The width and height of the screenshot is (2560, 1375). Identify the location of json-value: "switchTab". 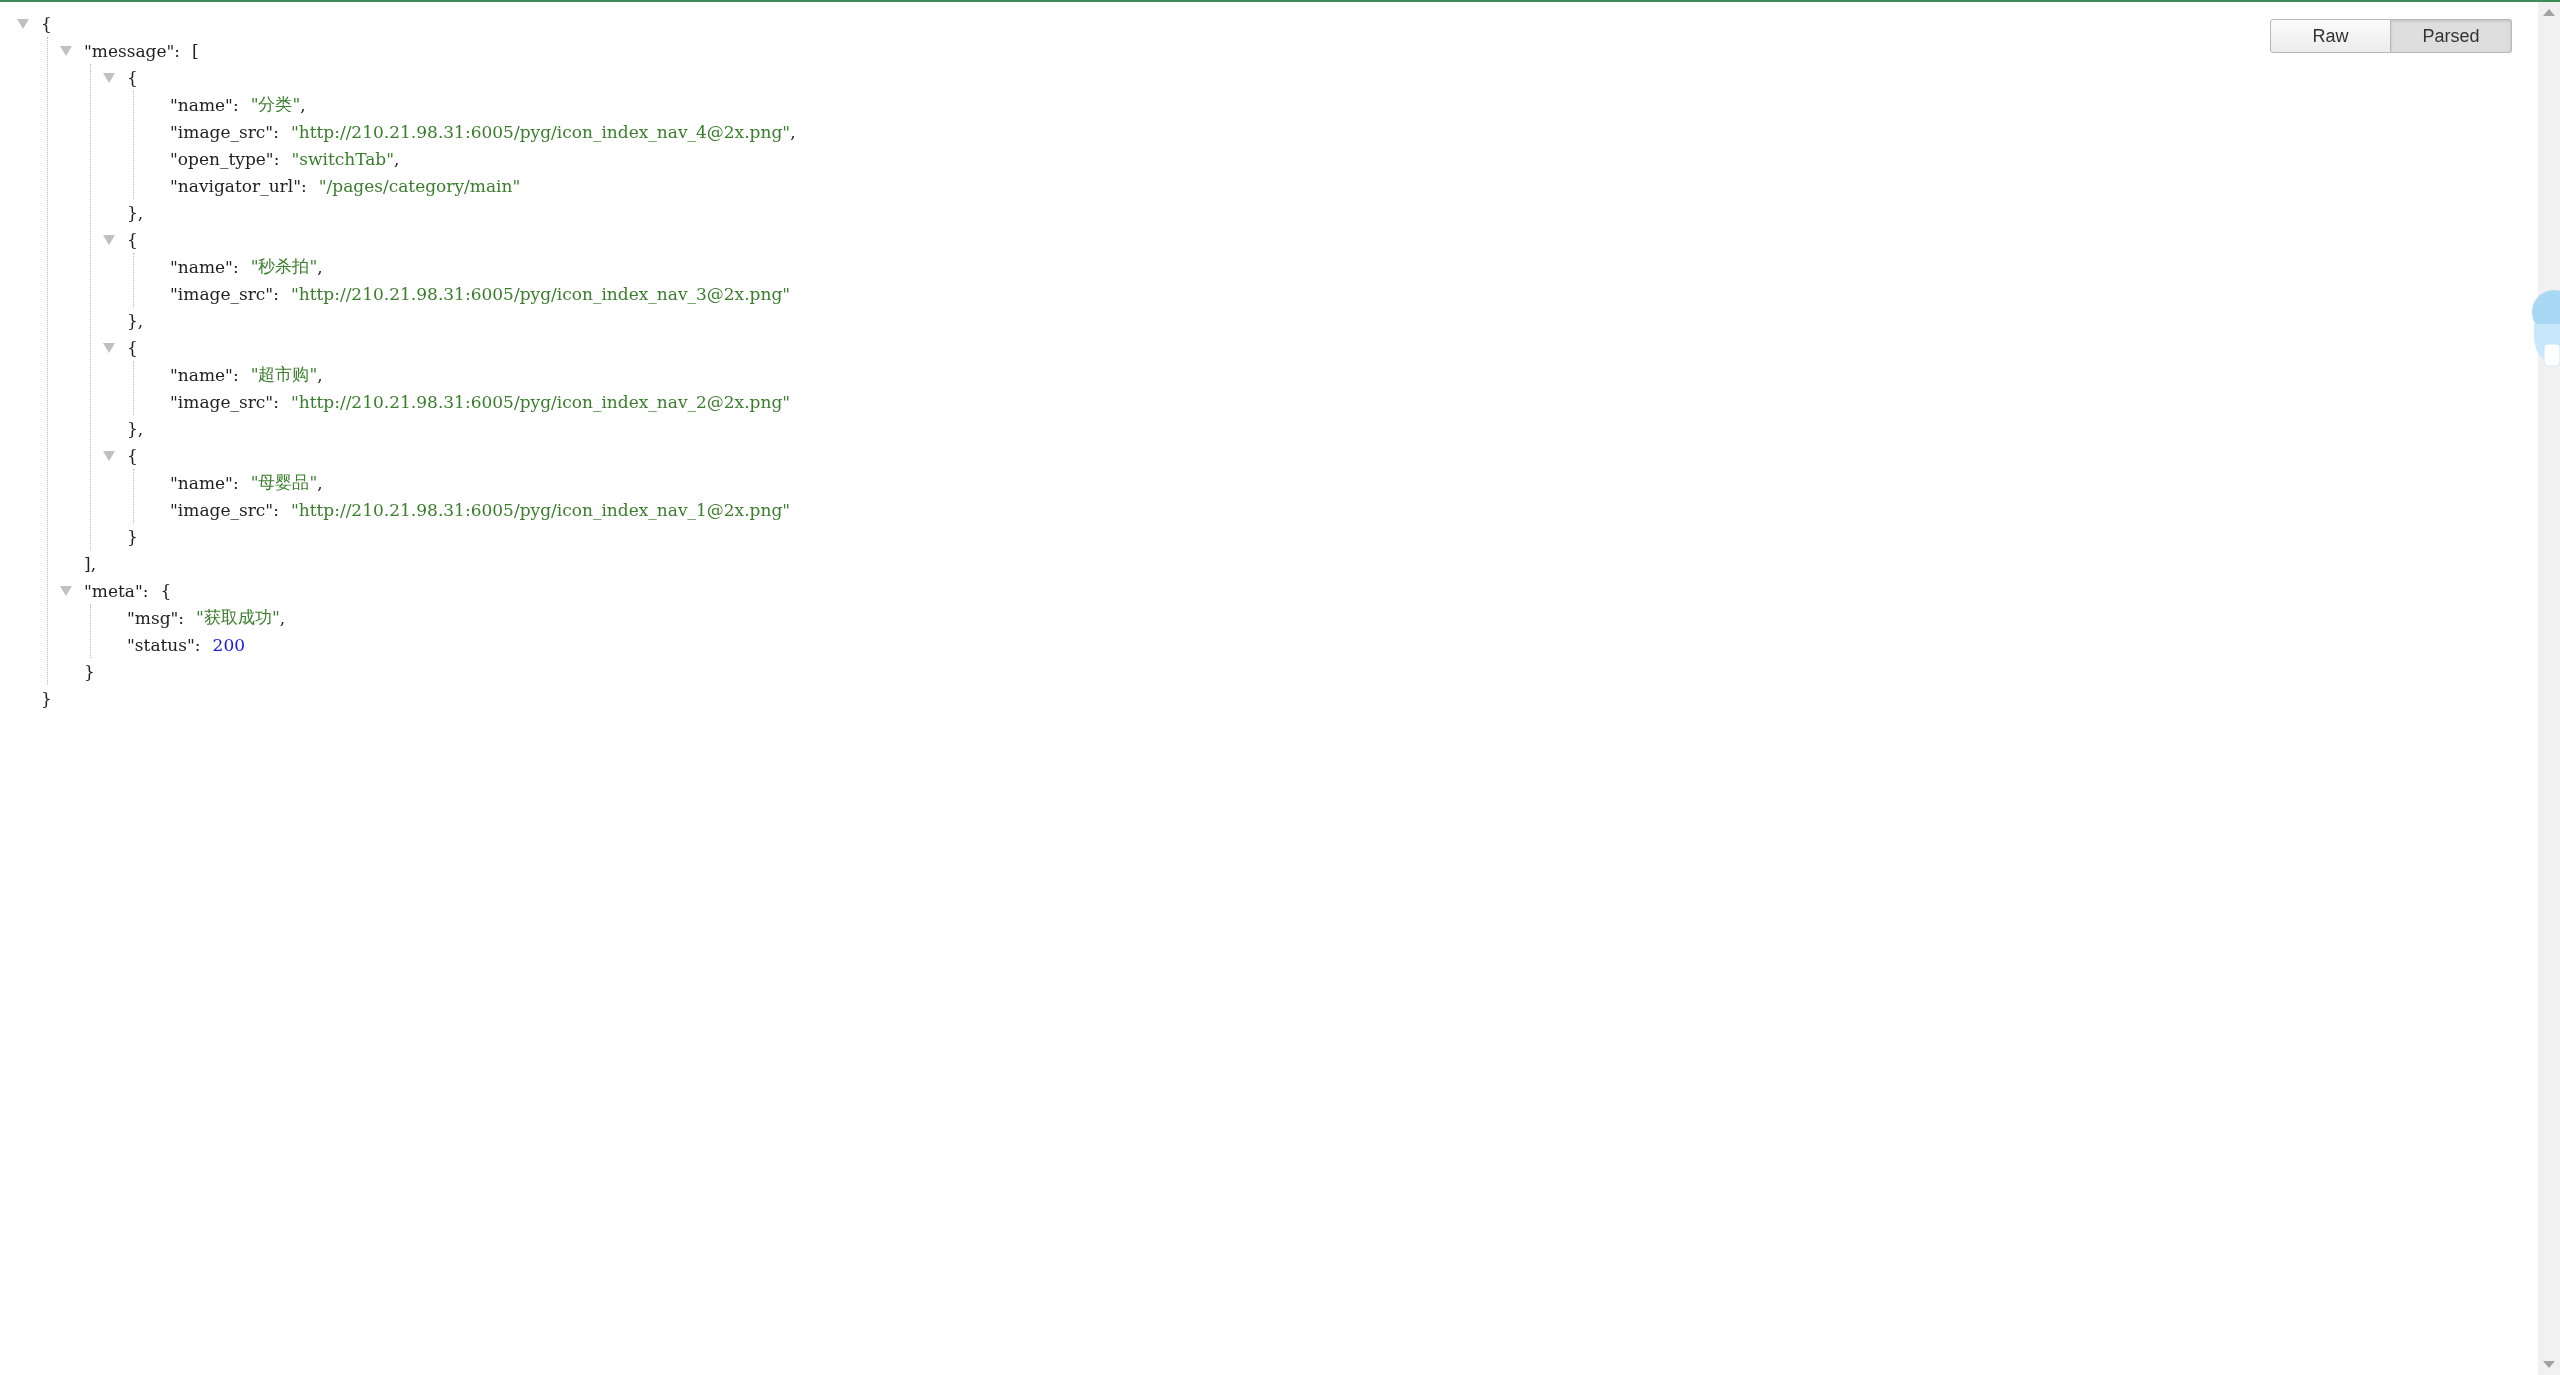
(343, 158).